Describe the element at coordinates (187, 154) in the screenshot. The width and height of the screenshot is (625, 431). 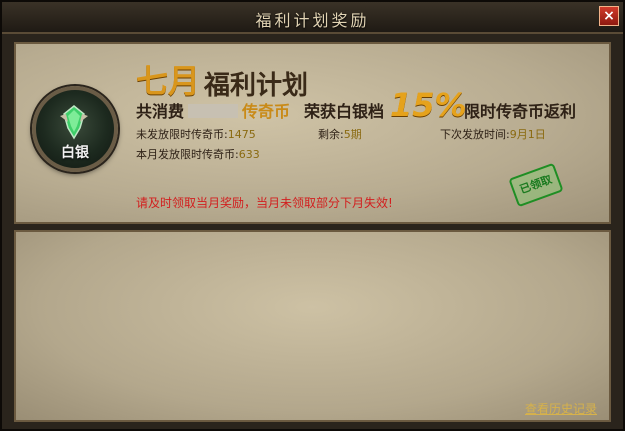
I see `issued-label: 本月发放限时传奇币:` at that location.